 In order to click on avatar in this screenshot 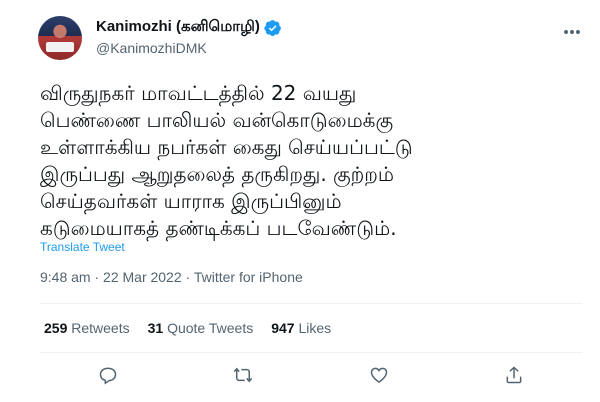, I will do `click(60, 38)`.